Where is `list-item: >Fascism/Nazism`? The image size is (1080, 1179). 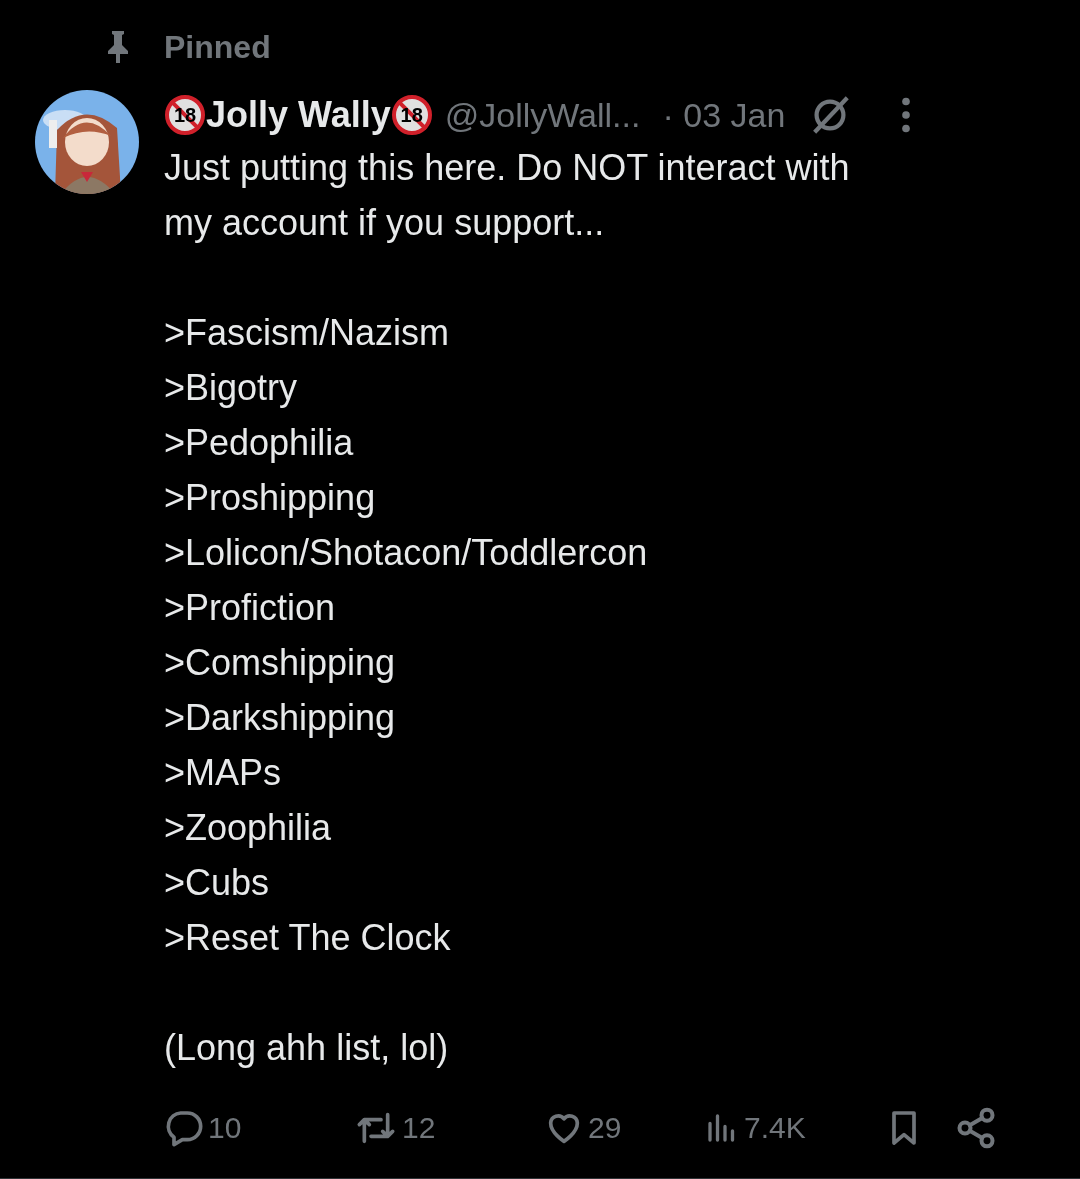 list-item: >Fascism/Nazism is located at coordinates (307, 333).